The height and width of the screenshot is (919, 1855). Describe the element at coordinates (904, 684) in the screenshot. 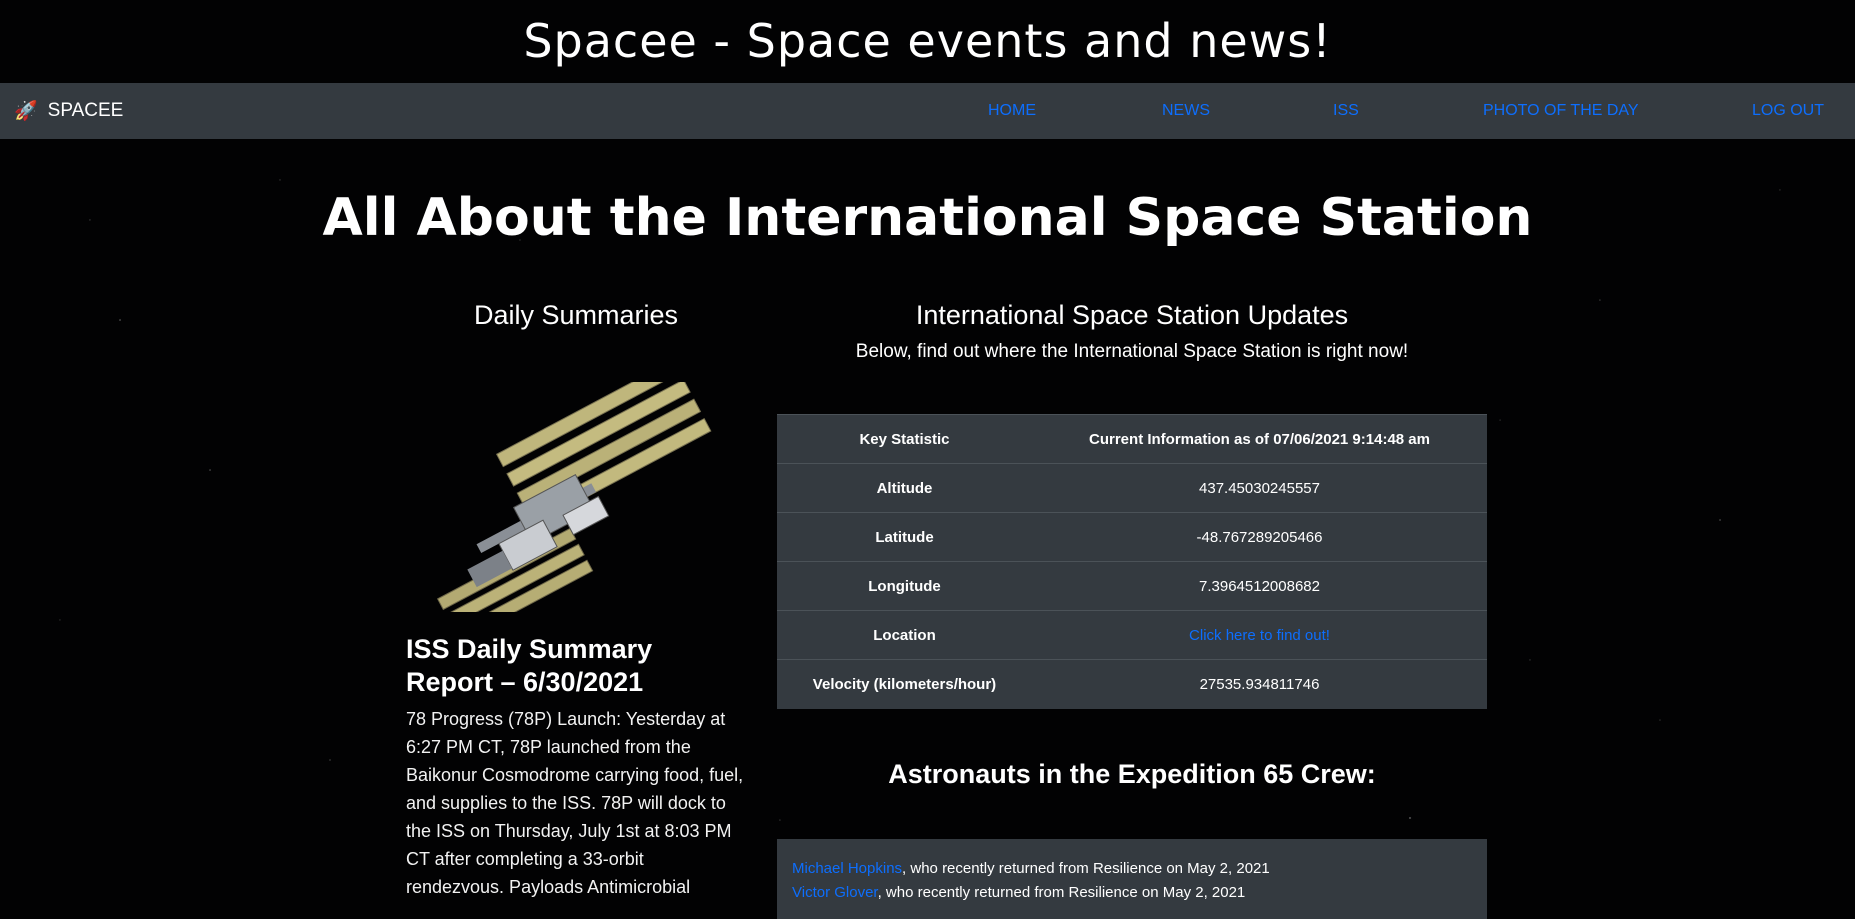

I see `stat-key: Velocity (kilometers/hour)` at that location.